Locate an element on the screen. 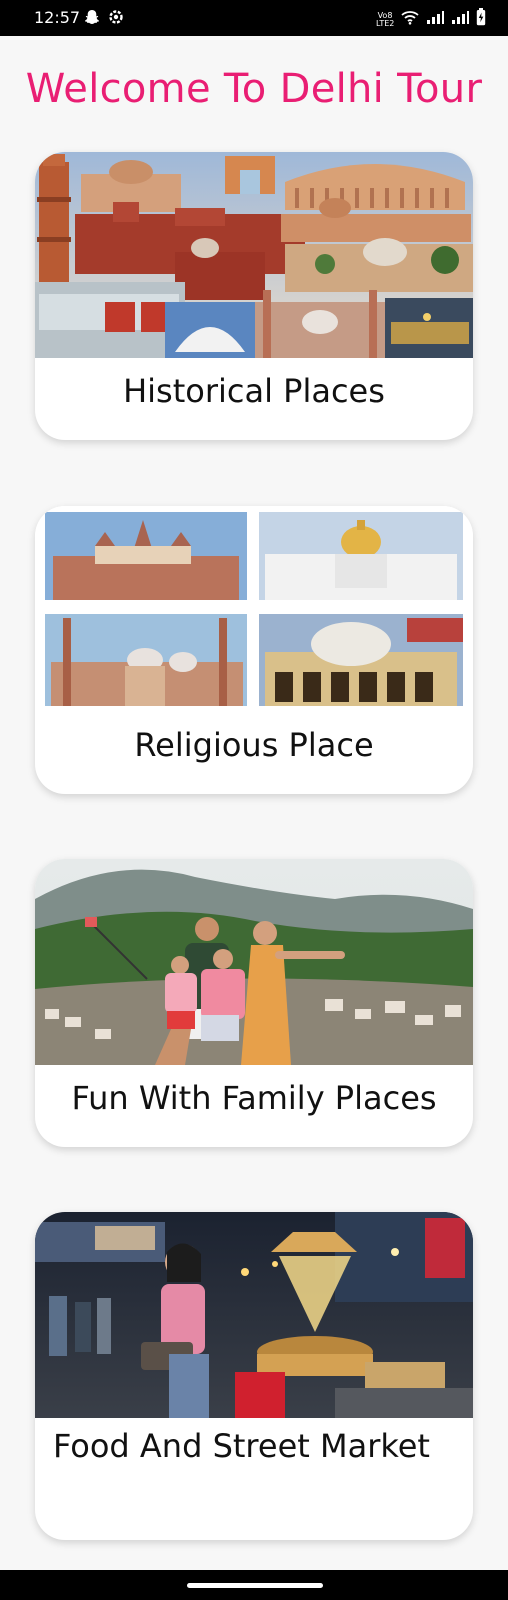  settings-icon is located at coordinates (116, 19).